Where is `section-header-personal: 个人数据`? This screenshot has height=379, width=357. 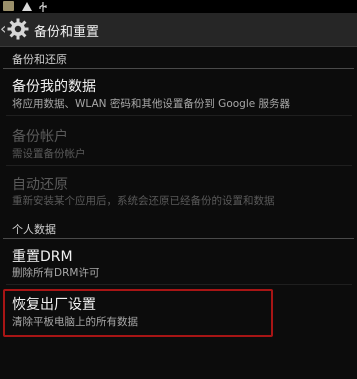 section-header-personal: 个人数据 is located at coordinates (34, 229).